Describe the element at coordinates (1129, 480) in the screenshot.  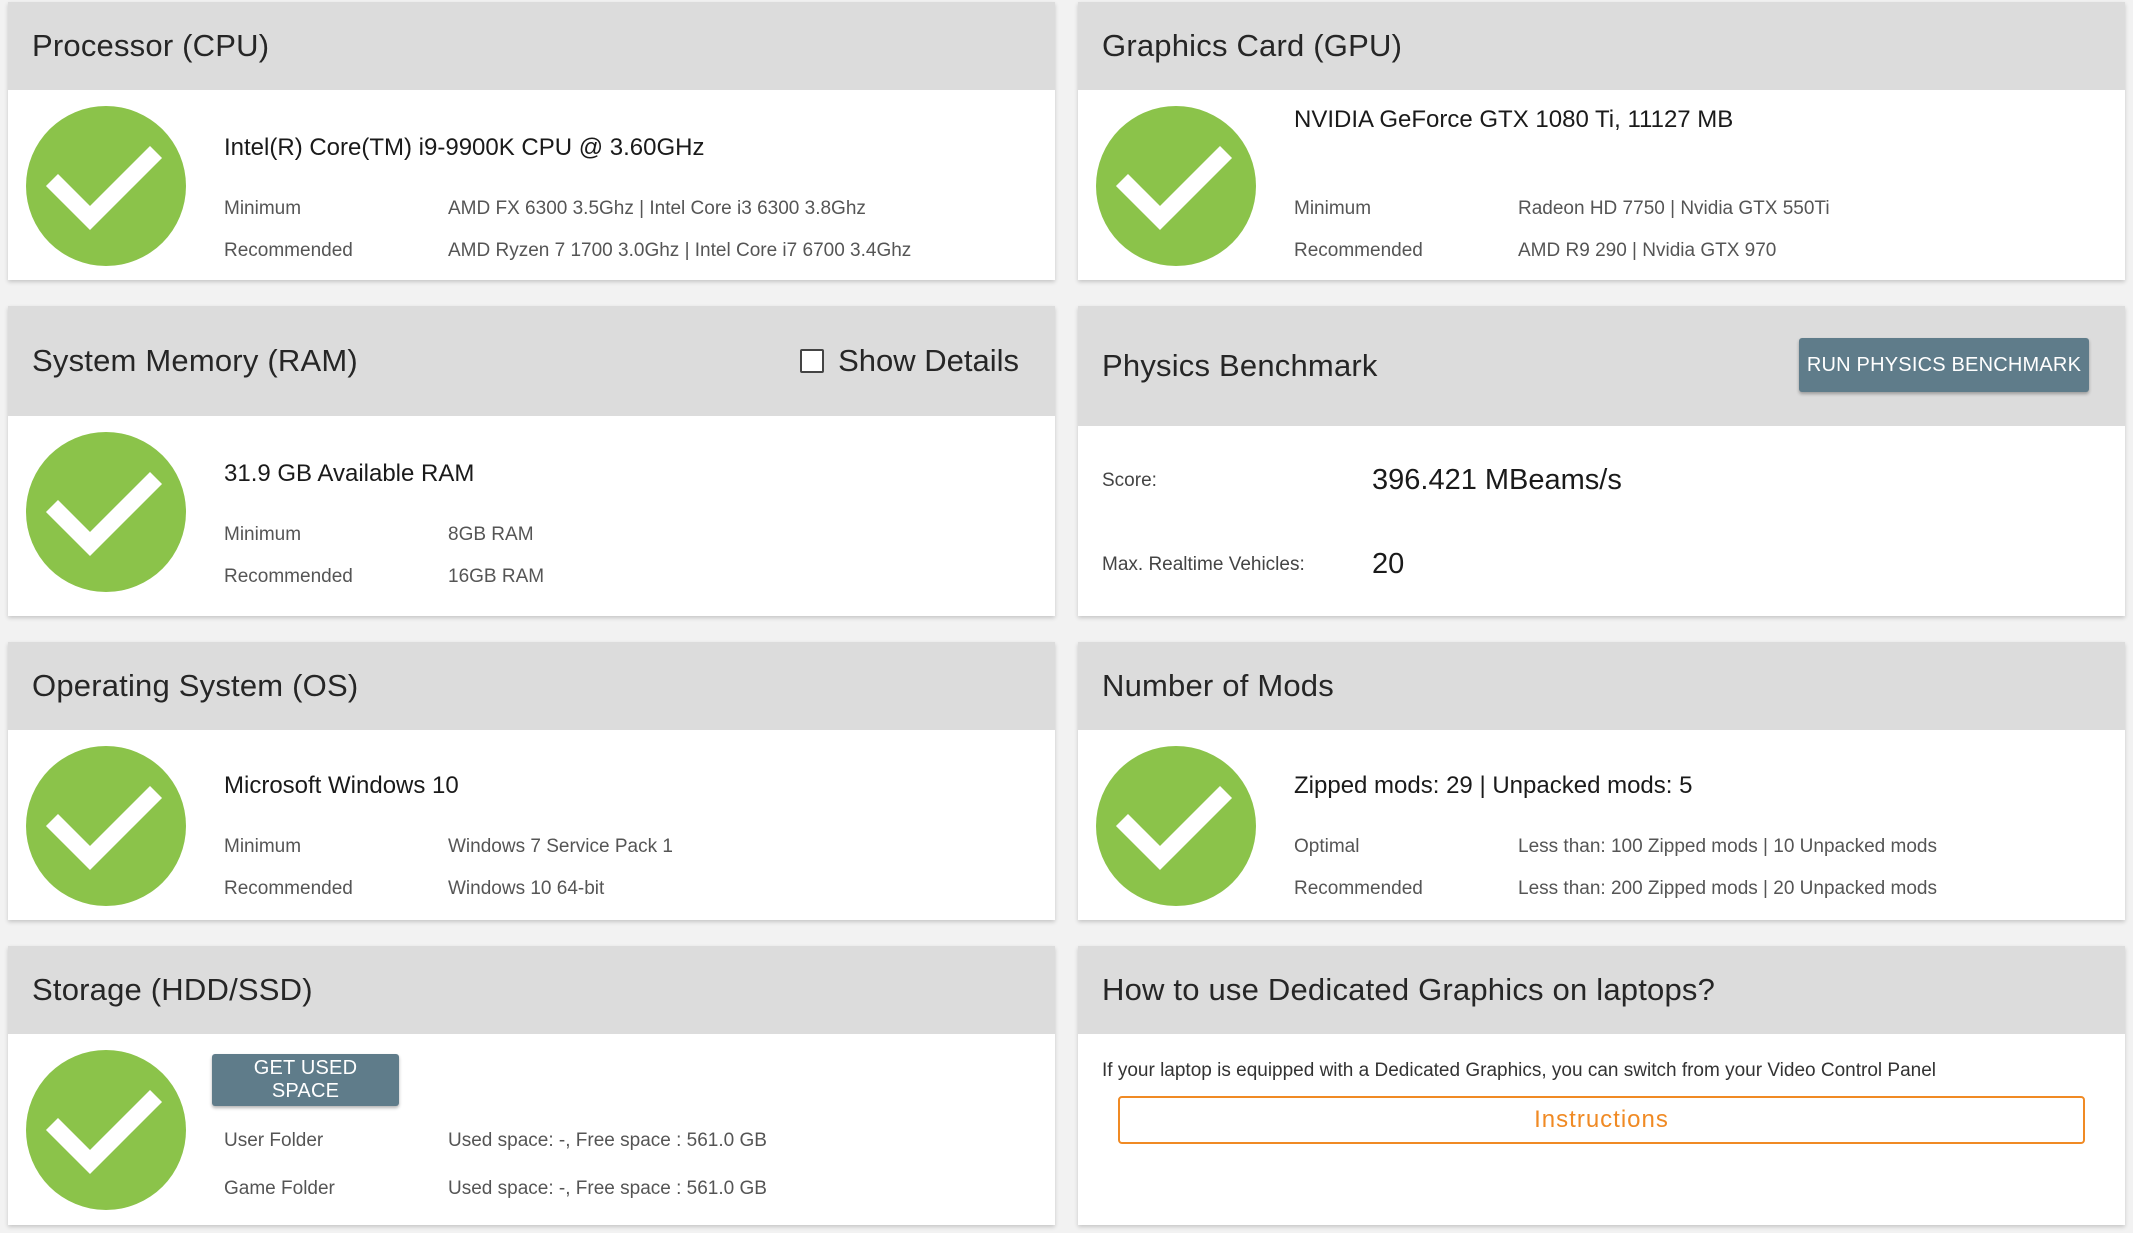
I see `score-label: Score:` at that location.